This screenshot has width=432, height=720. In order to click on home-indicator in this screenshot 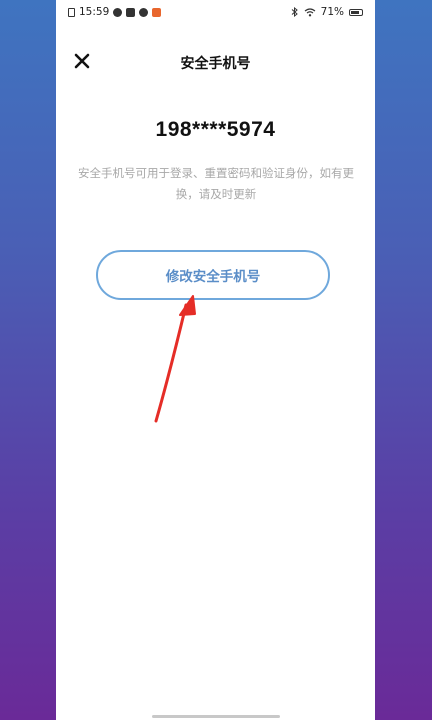, I will do `click(216, 716)`.